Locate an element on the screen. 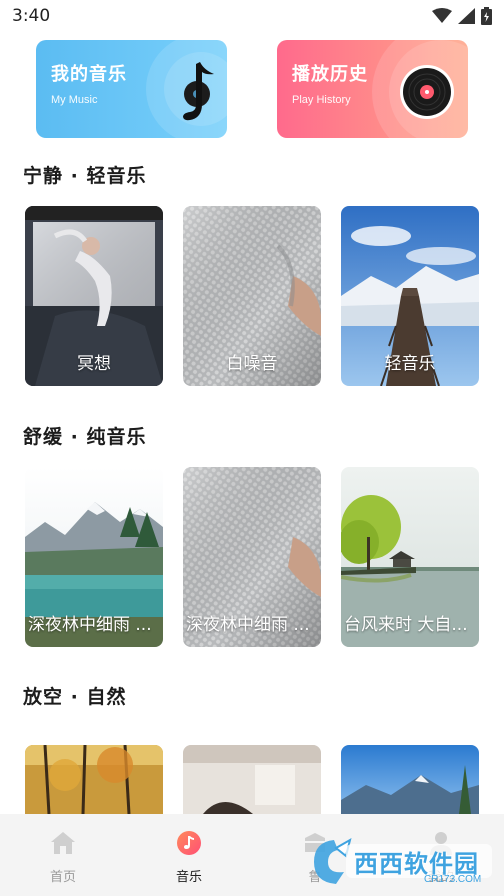 The image size is (504, 896). vinyl-record-icon is located at coordinates (427, 92).